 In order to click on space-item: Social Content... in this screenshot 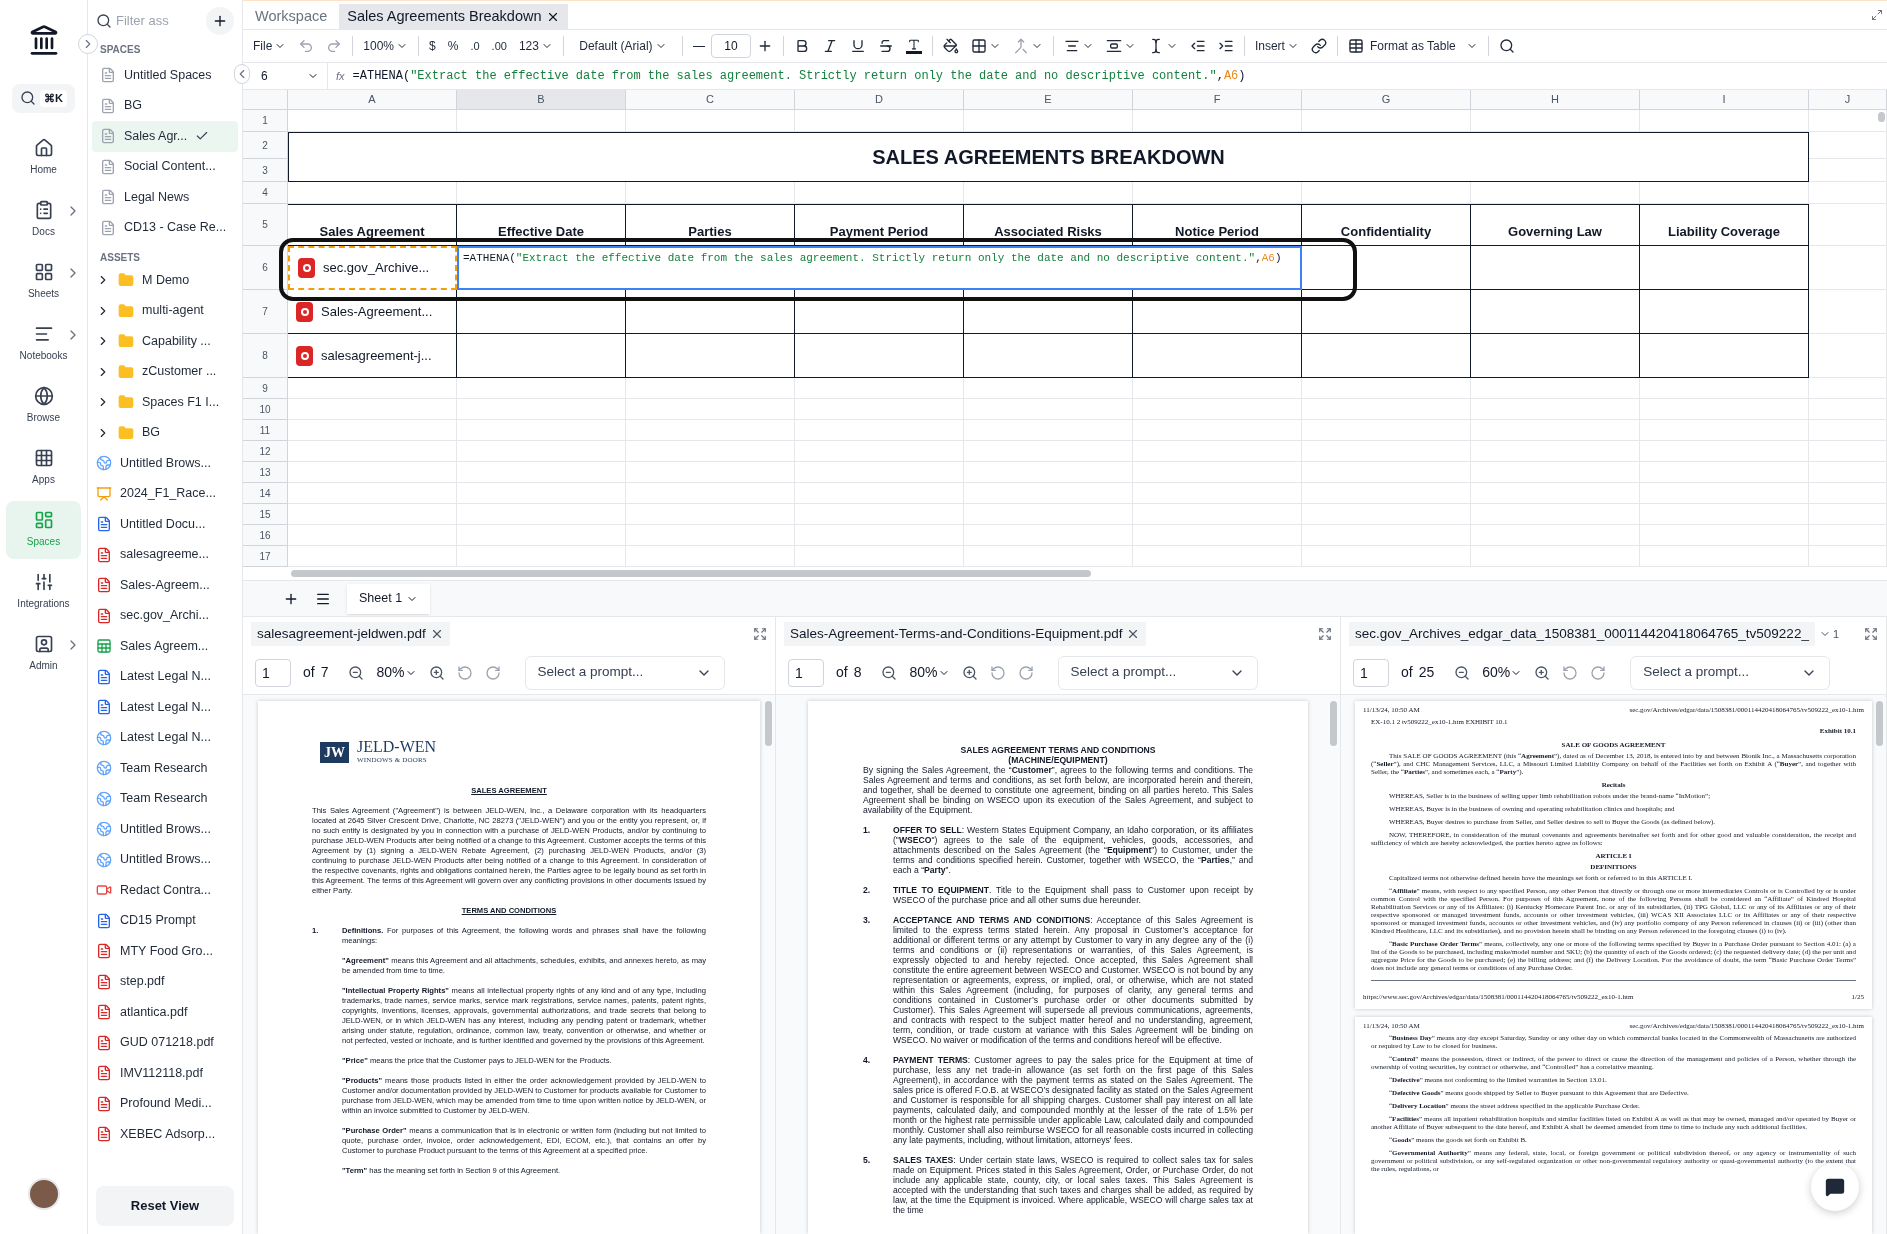, I will do `click(165, 166)`.